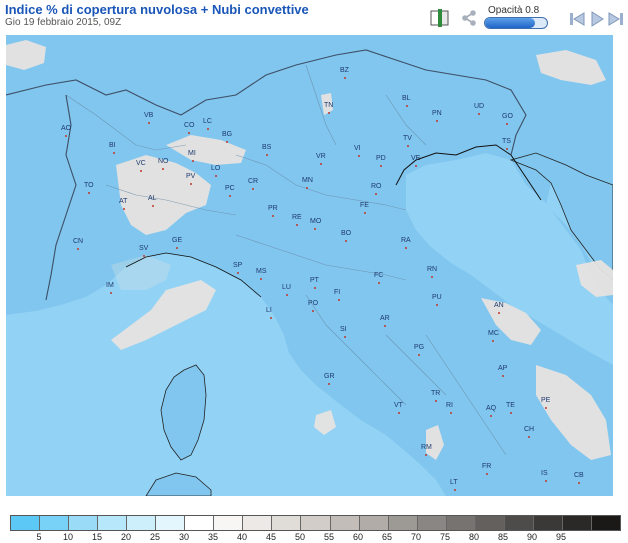  What do you see at coordinates (144, 248) in the screenshot?
I see `city-label: SV` at bounding box center [144, 248].